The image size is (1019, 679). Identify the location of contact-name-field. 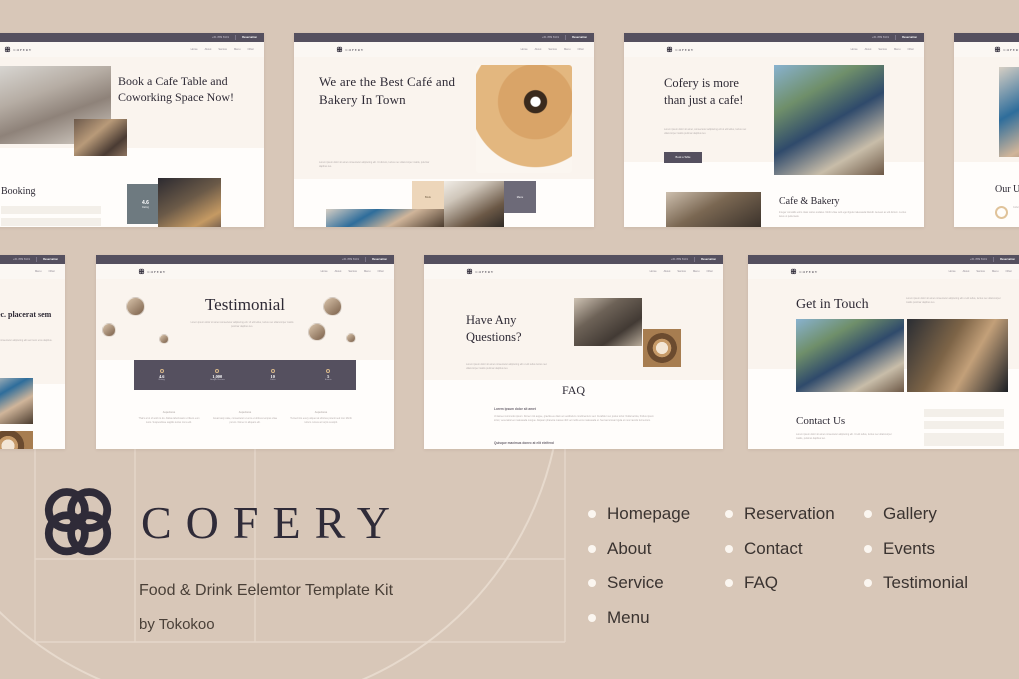
(964, 413).